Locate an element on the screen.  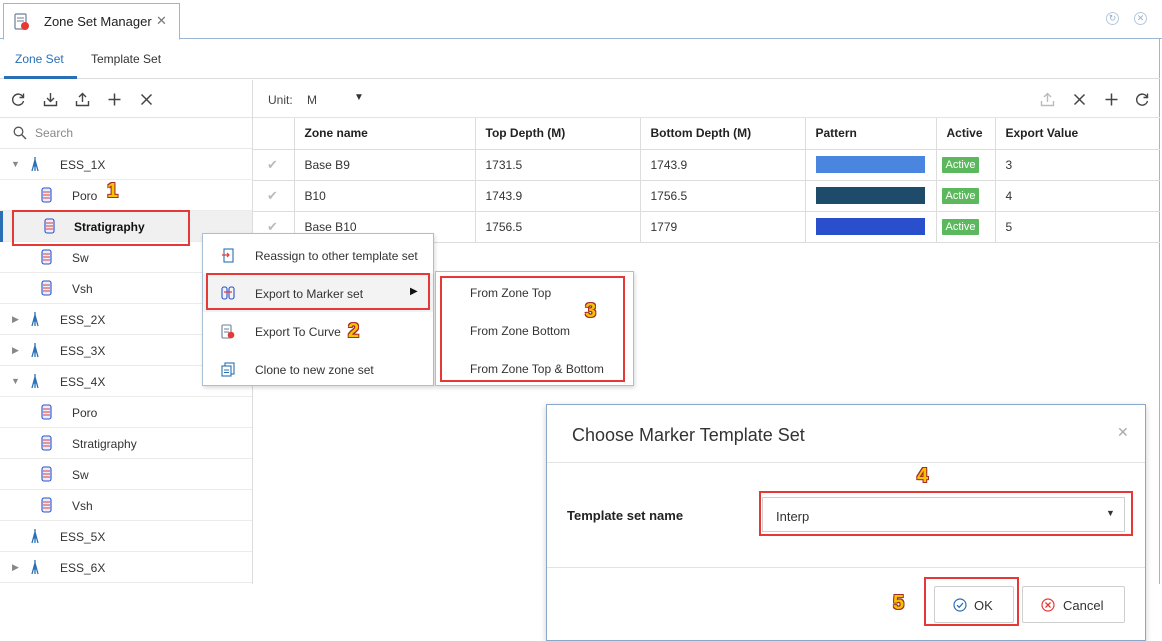
highlight-box-template-select is located at coordinates (946, 513).